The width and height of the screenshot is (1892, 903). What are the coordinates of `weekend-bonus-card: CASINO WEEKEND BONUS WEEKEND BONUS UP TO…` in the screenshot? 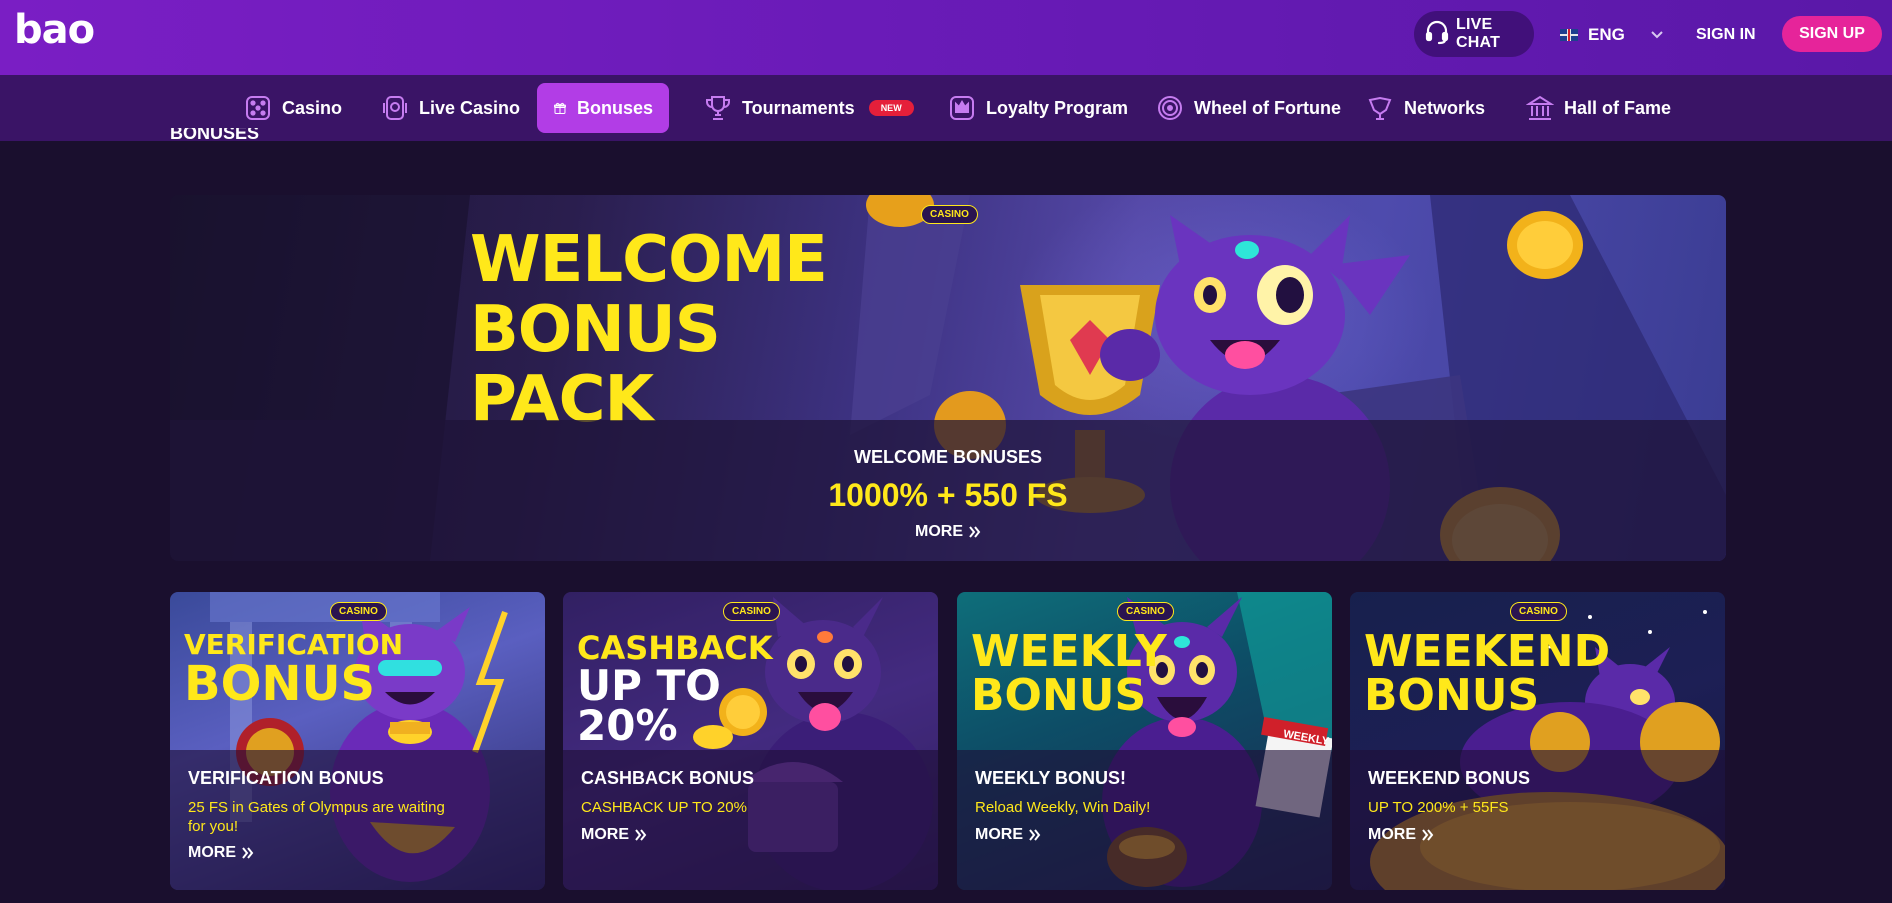 It's located at (1537, 741).